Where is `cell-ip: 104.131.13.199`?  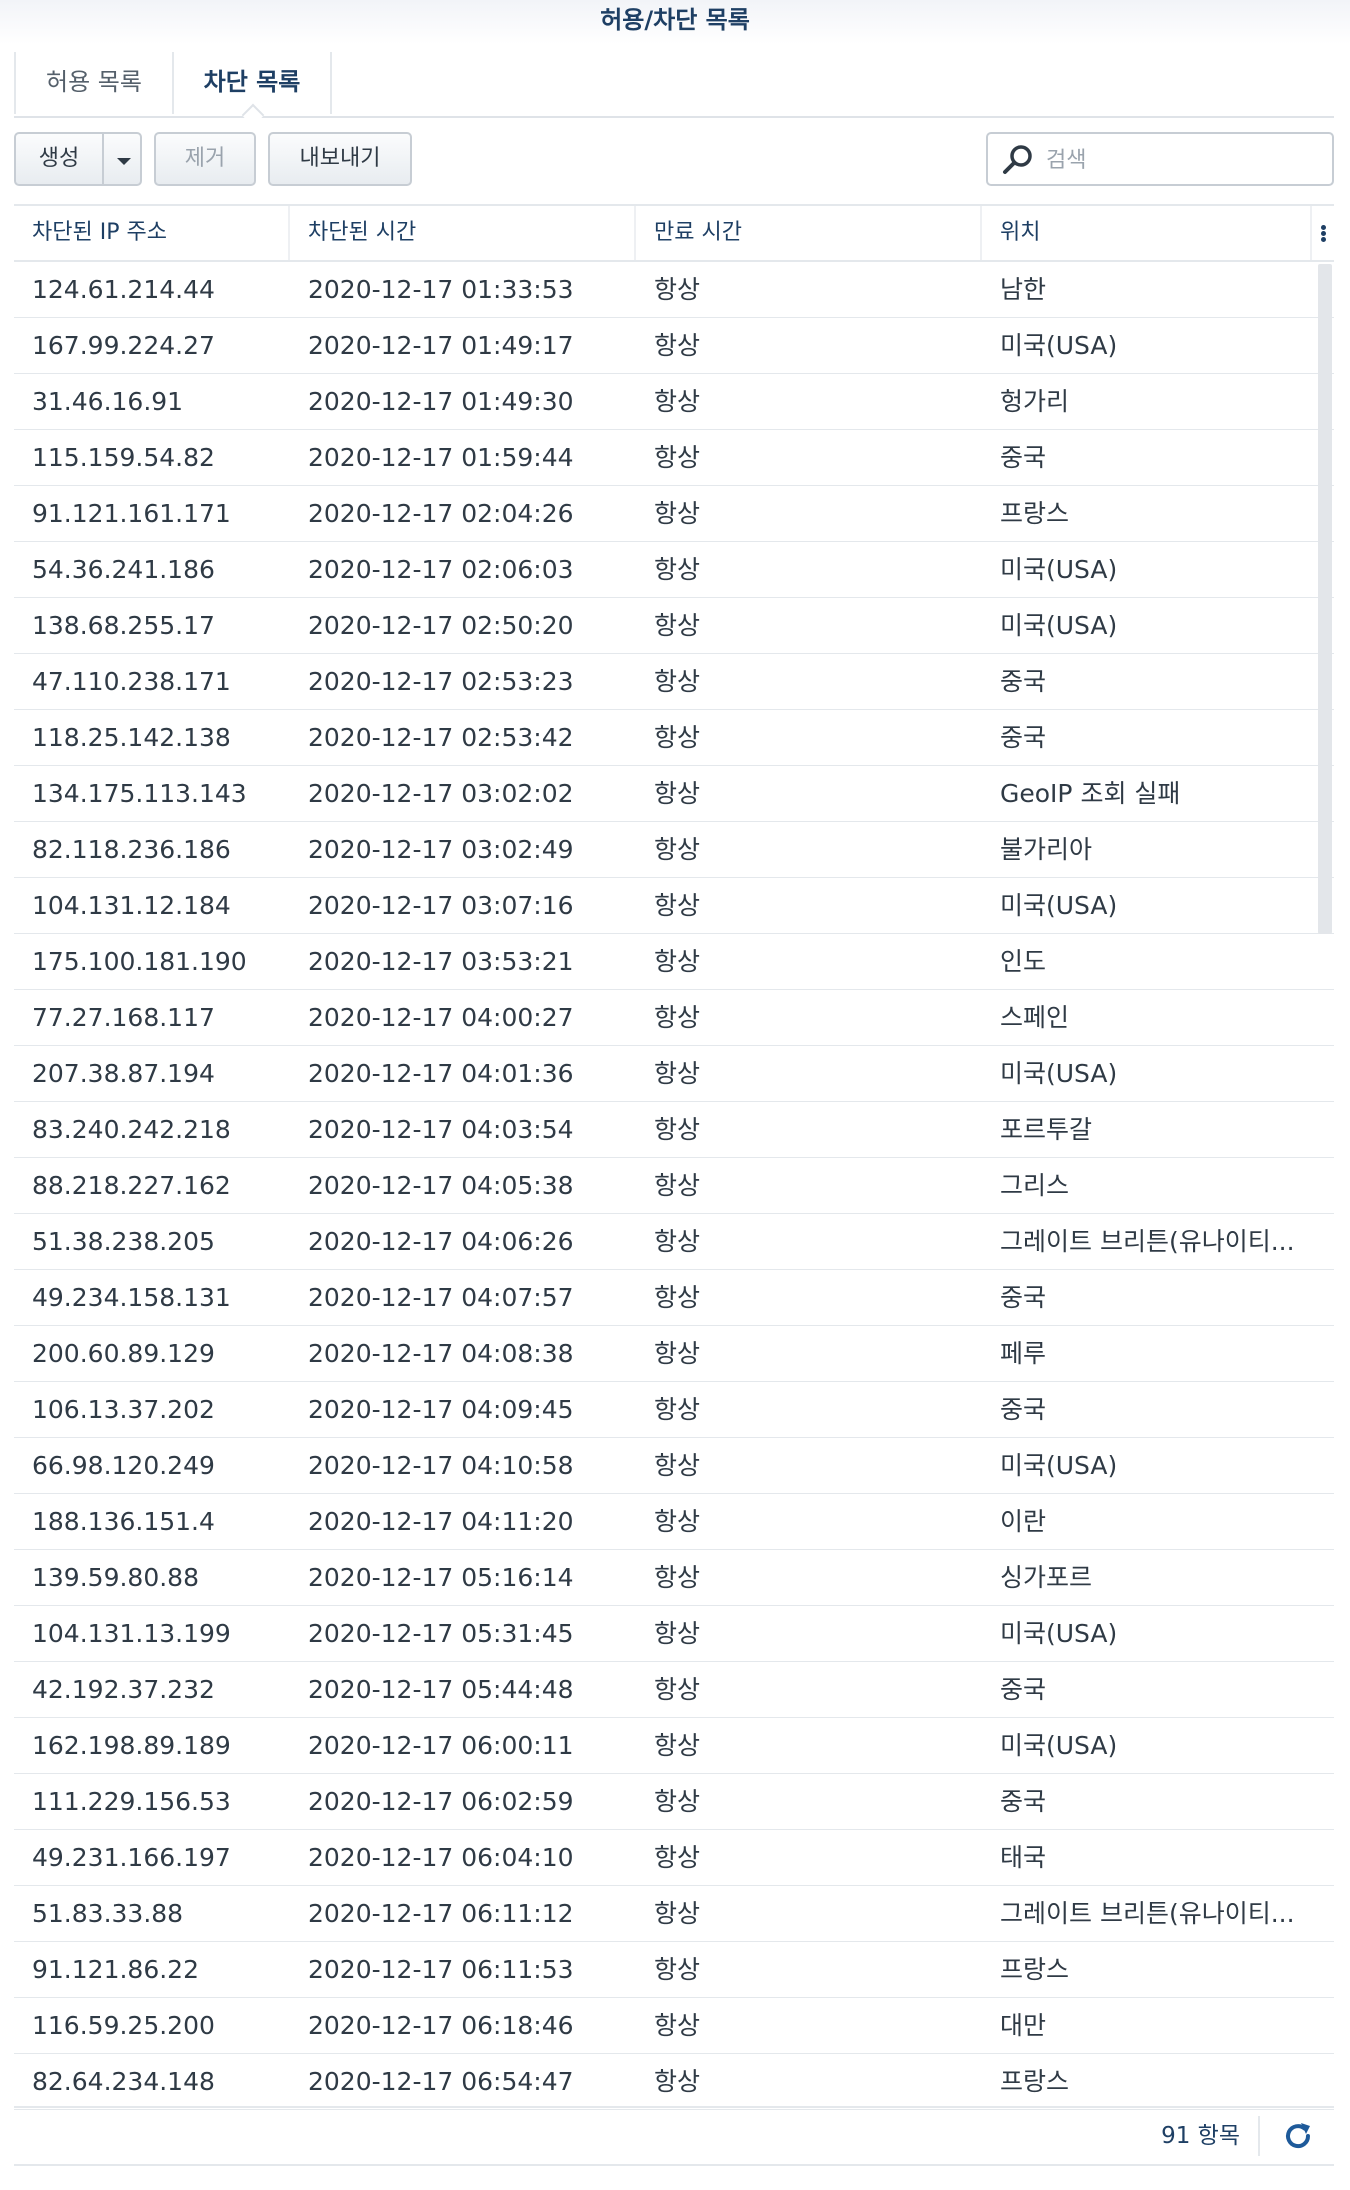 cell-ip: 104.131.13.199 is located at coordinates (131, 1633).